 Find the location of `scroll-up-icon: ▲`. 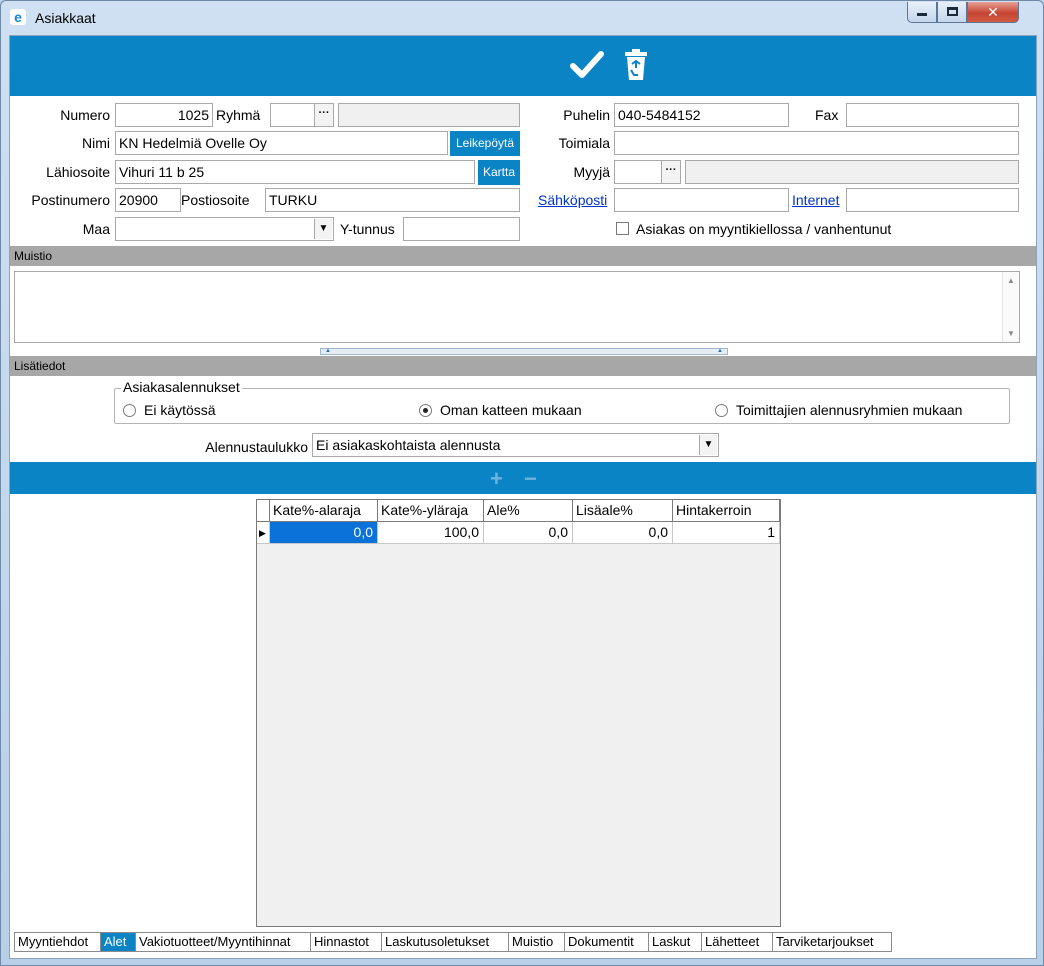

scroll-up-icon: ▲ is located at coordinates (1011, 280).